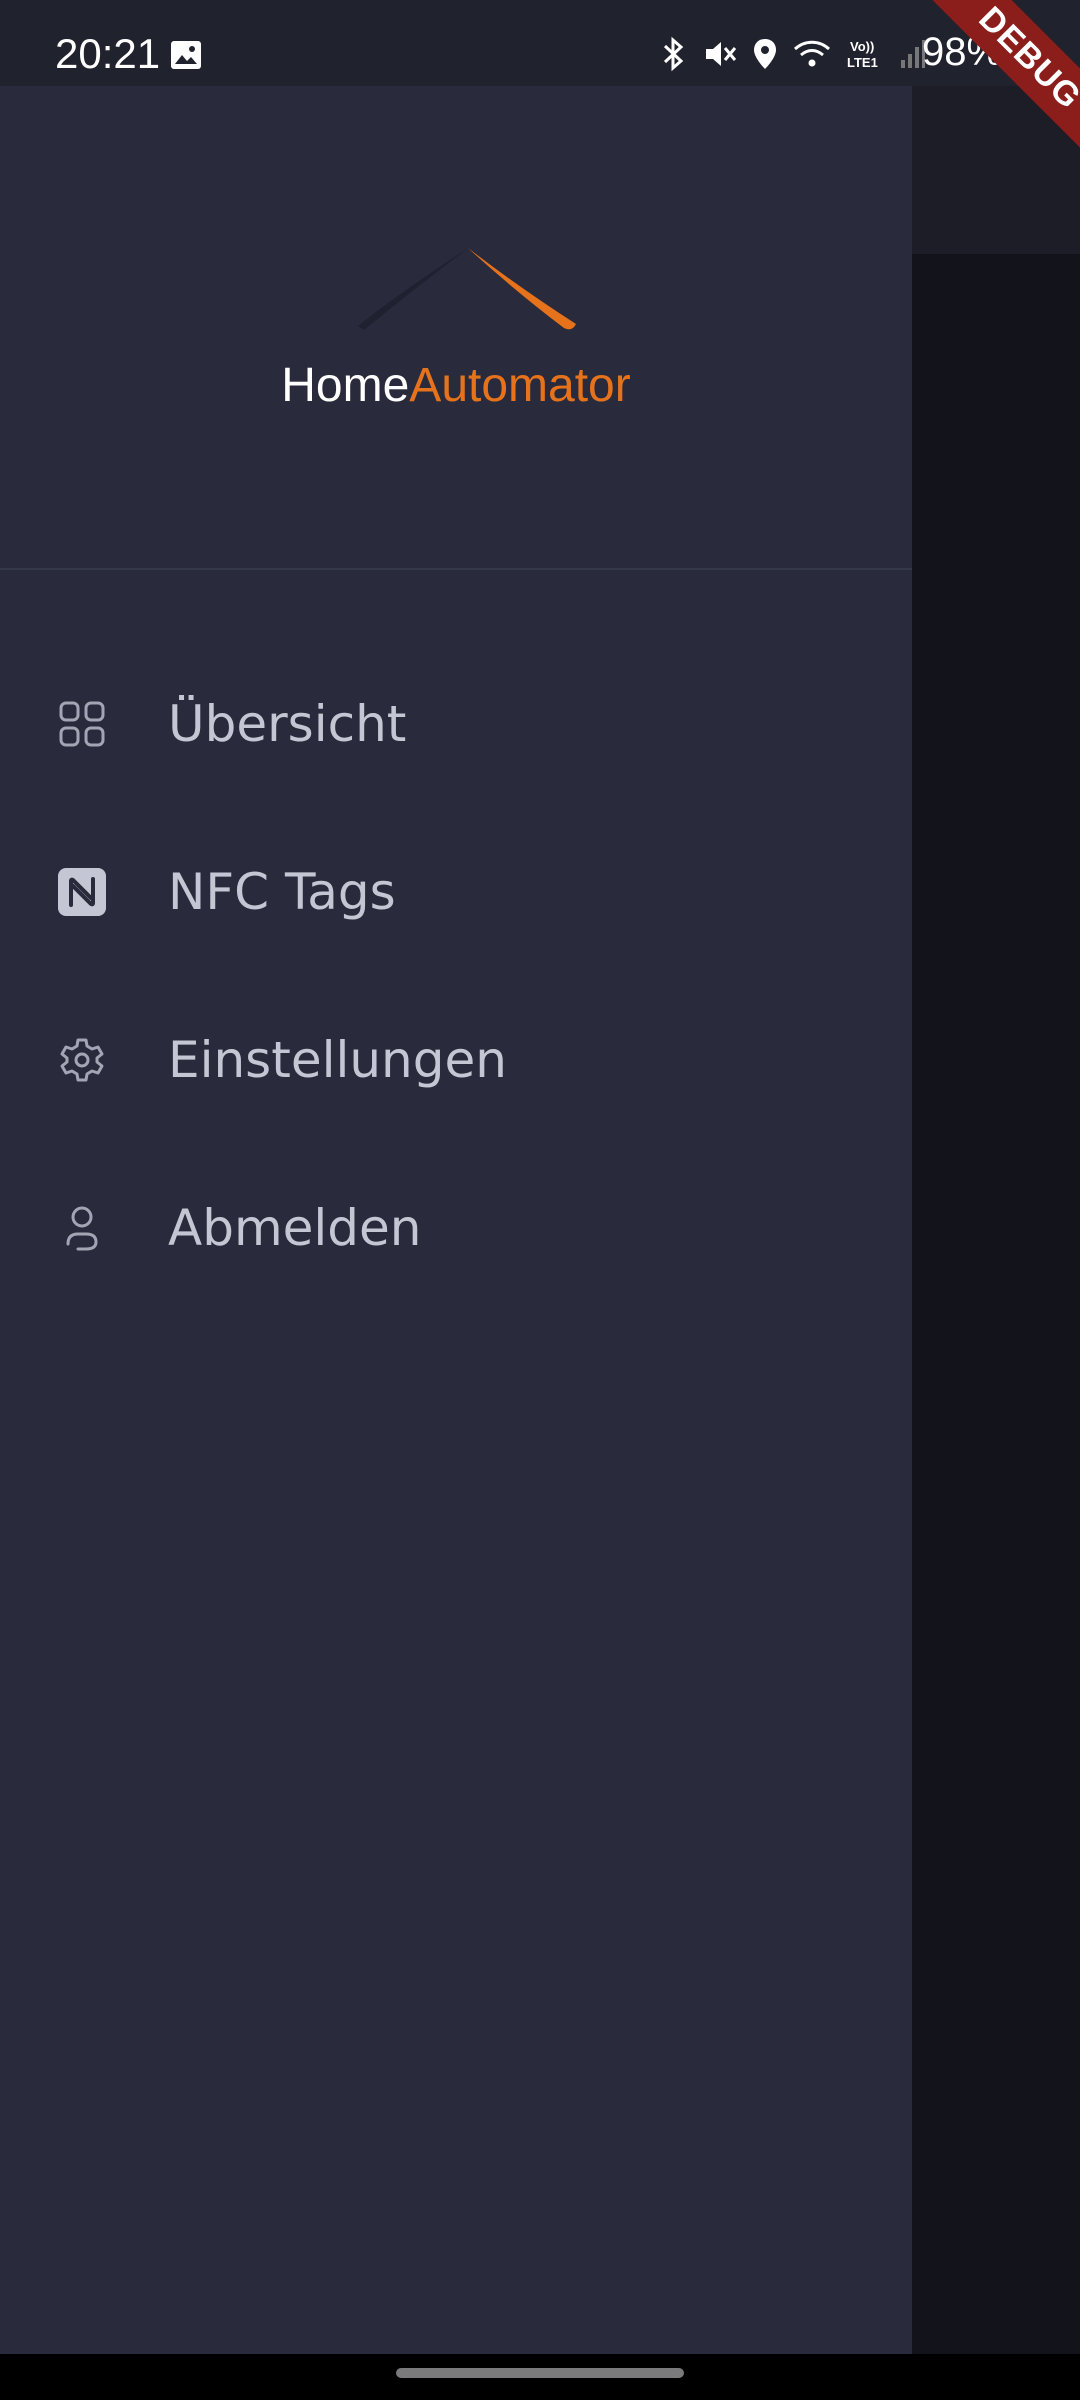 The image size is (1080, 2400). I want to click on svg-text: Vo)), so click(862, 46).